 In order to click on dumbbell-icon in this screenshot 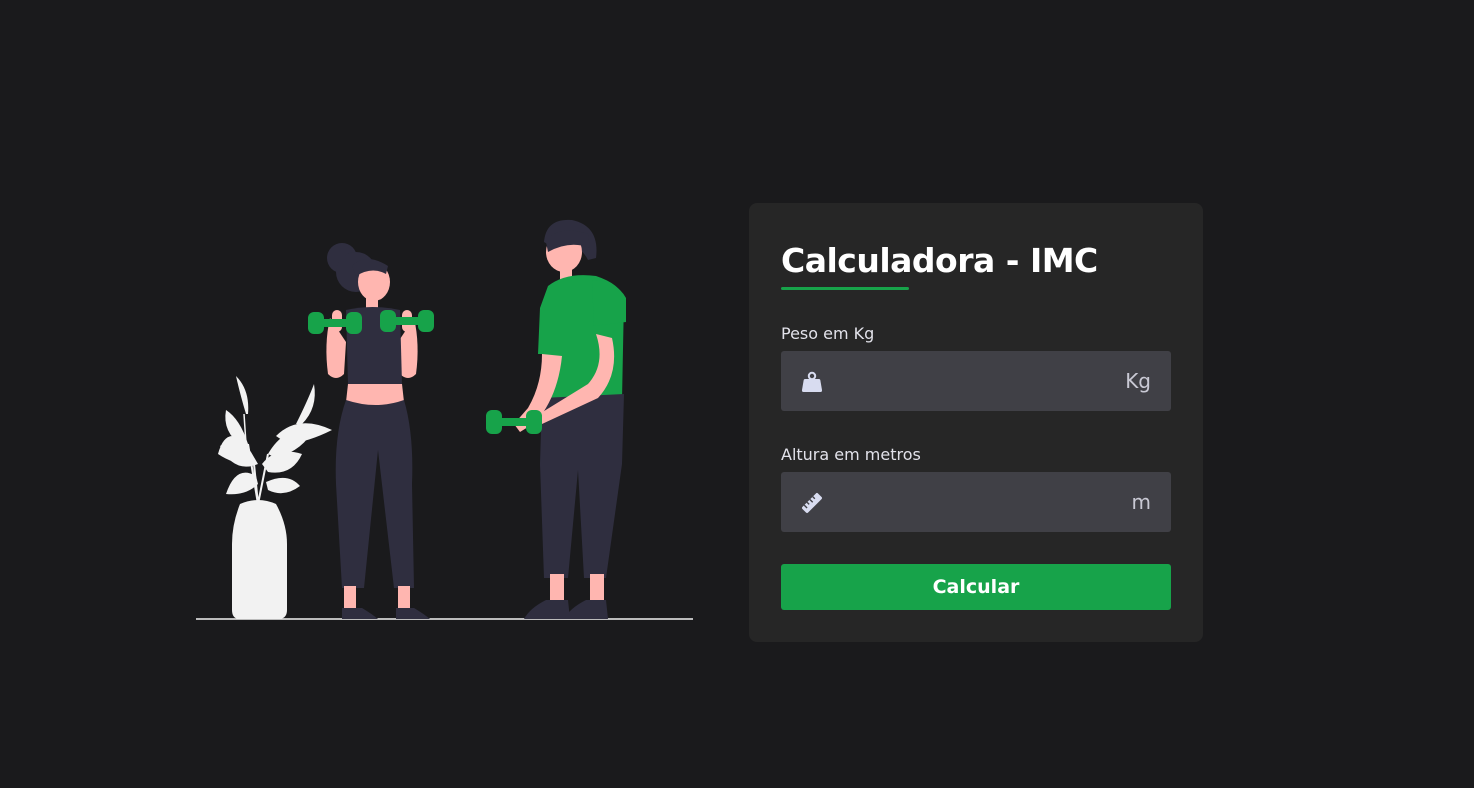, I will do `click(514, 422)`.